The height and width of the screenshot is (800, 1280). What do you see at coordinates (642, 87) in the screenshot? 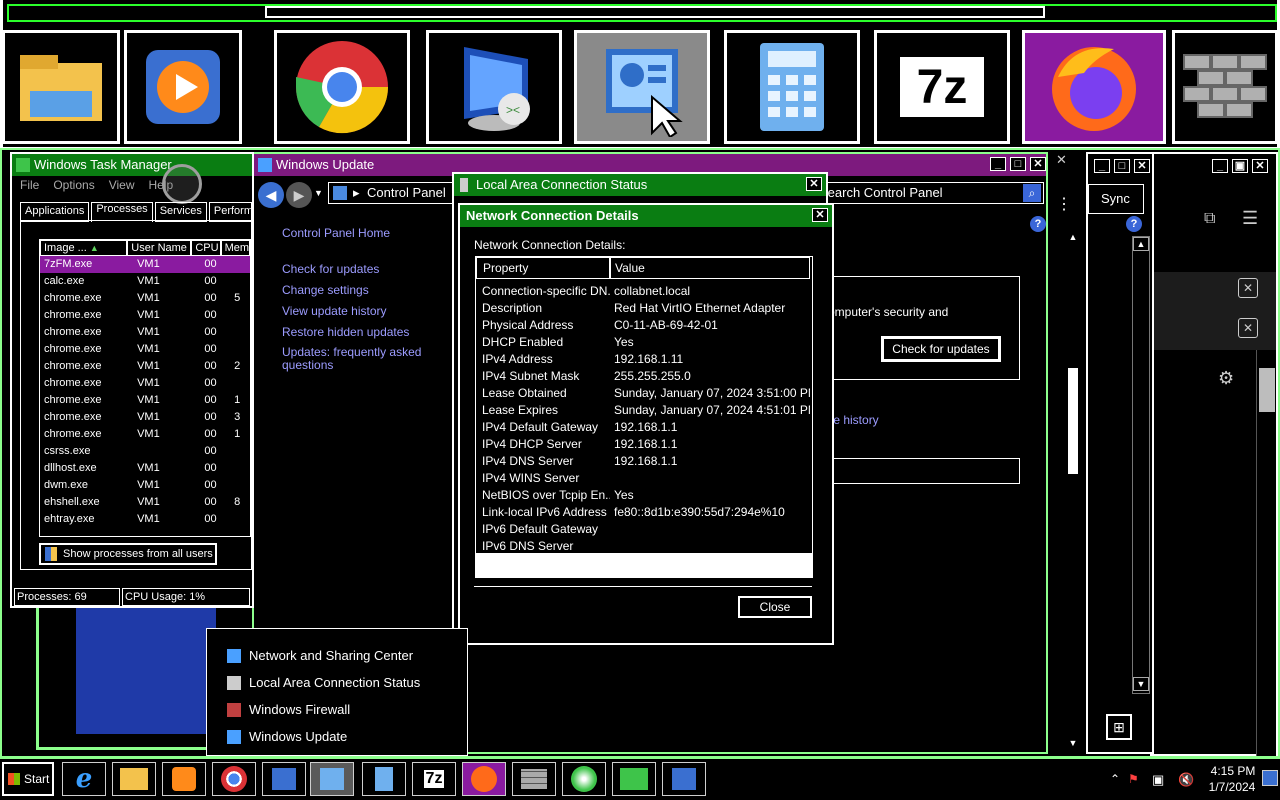
I see `switch-tile-control-panel` at bounding box center [642, 87].